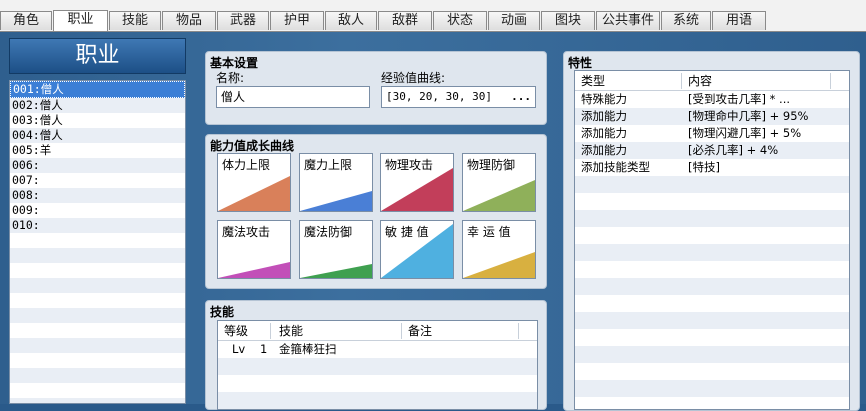  I want to click on curve-defense: 物理防御, so click(499, 182).